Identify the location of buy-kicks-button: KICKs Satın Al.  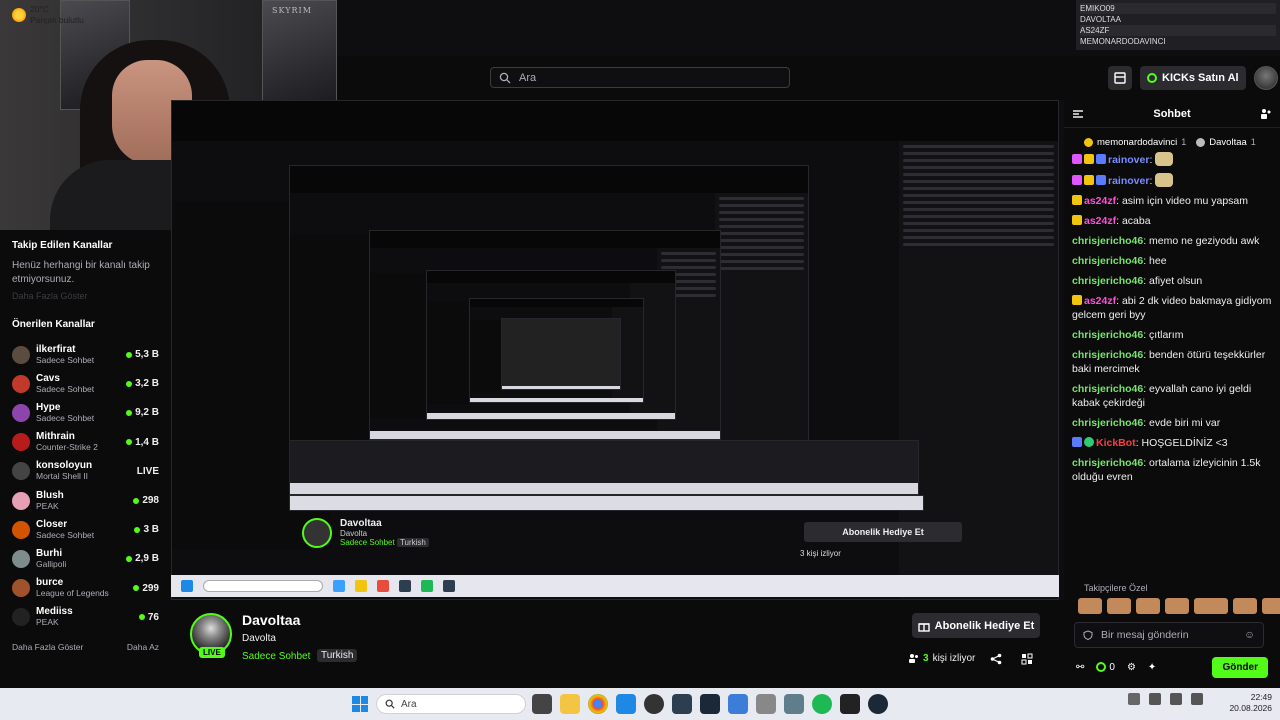
(1193, 78).